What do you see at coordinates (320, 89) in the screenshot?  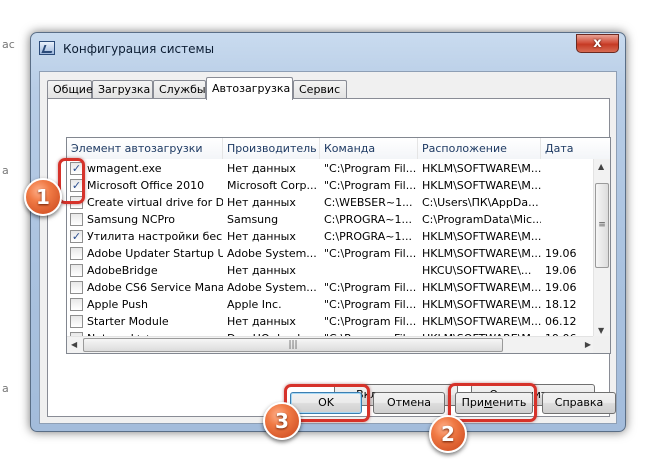 I see `tab-tools: Сервис` at bounding box center [320, 89].